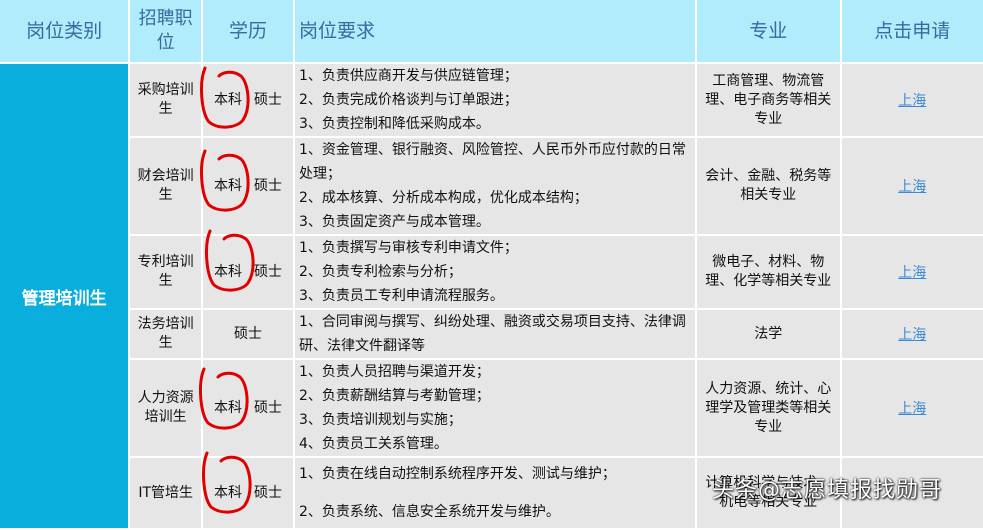 This screenshot has width=983, height=530. What do you see at coordinates (429, 512) in the screenshot?
I see `requirement-item: 2、负责系统、信息安全系统开发与维护。` at bounding box center [429, 512].